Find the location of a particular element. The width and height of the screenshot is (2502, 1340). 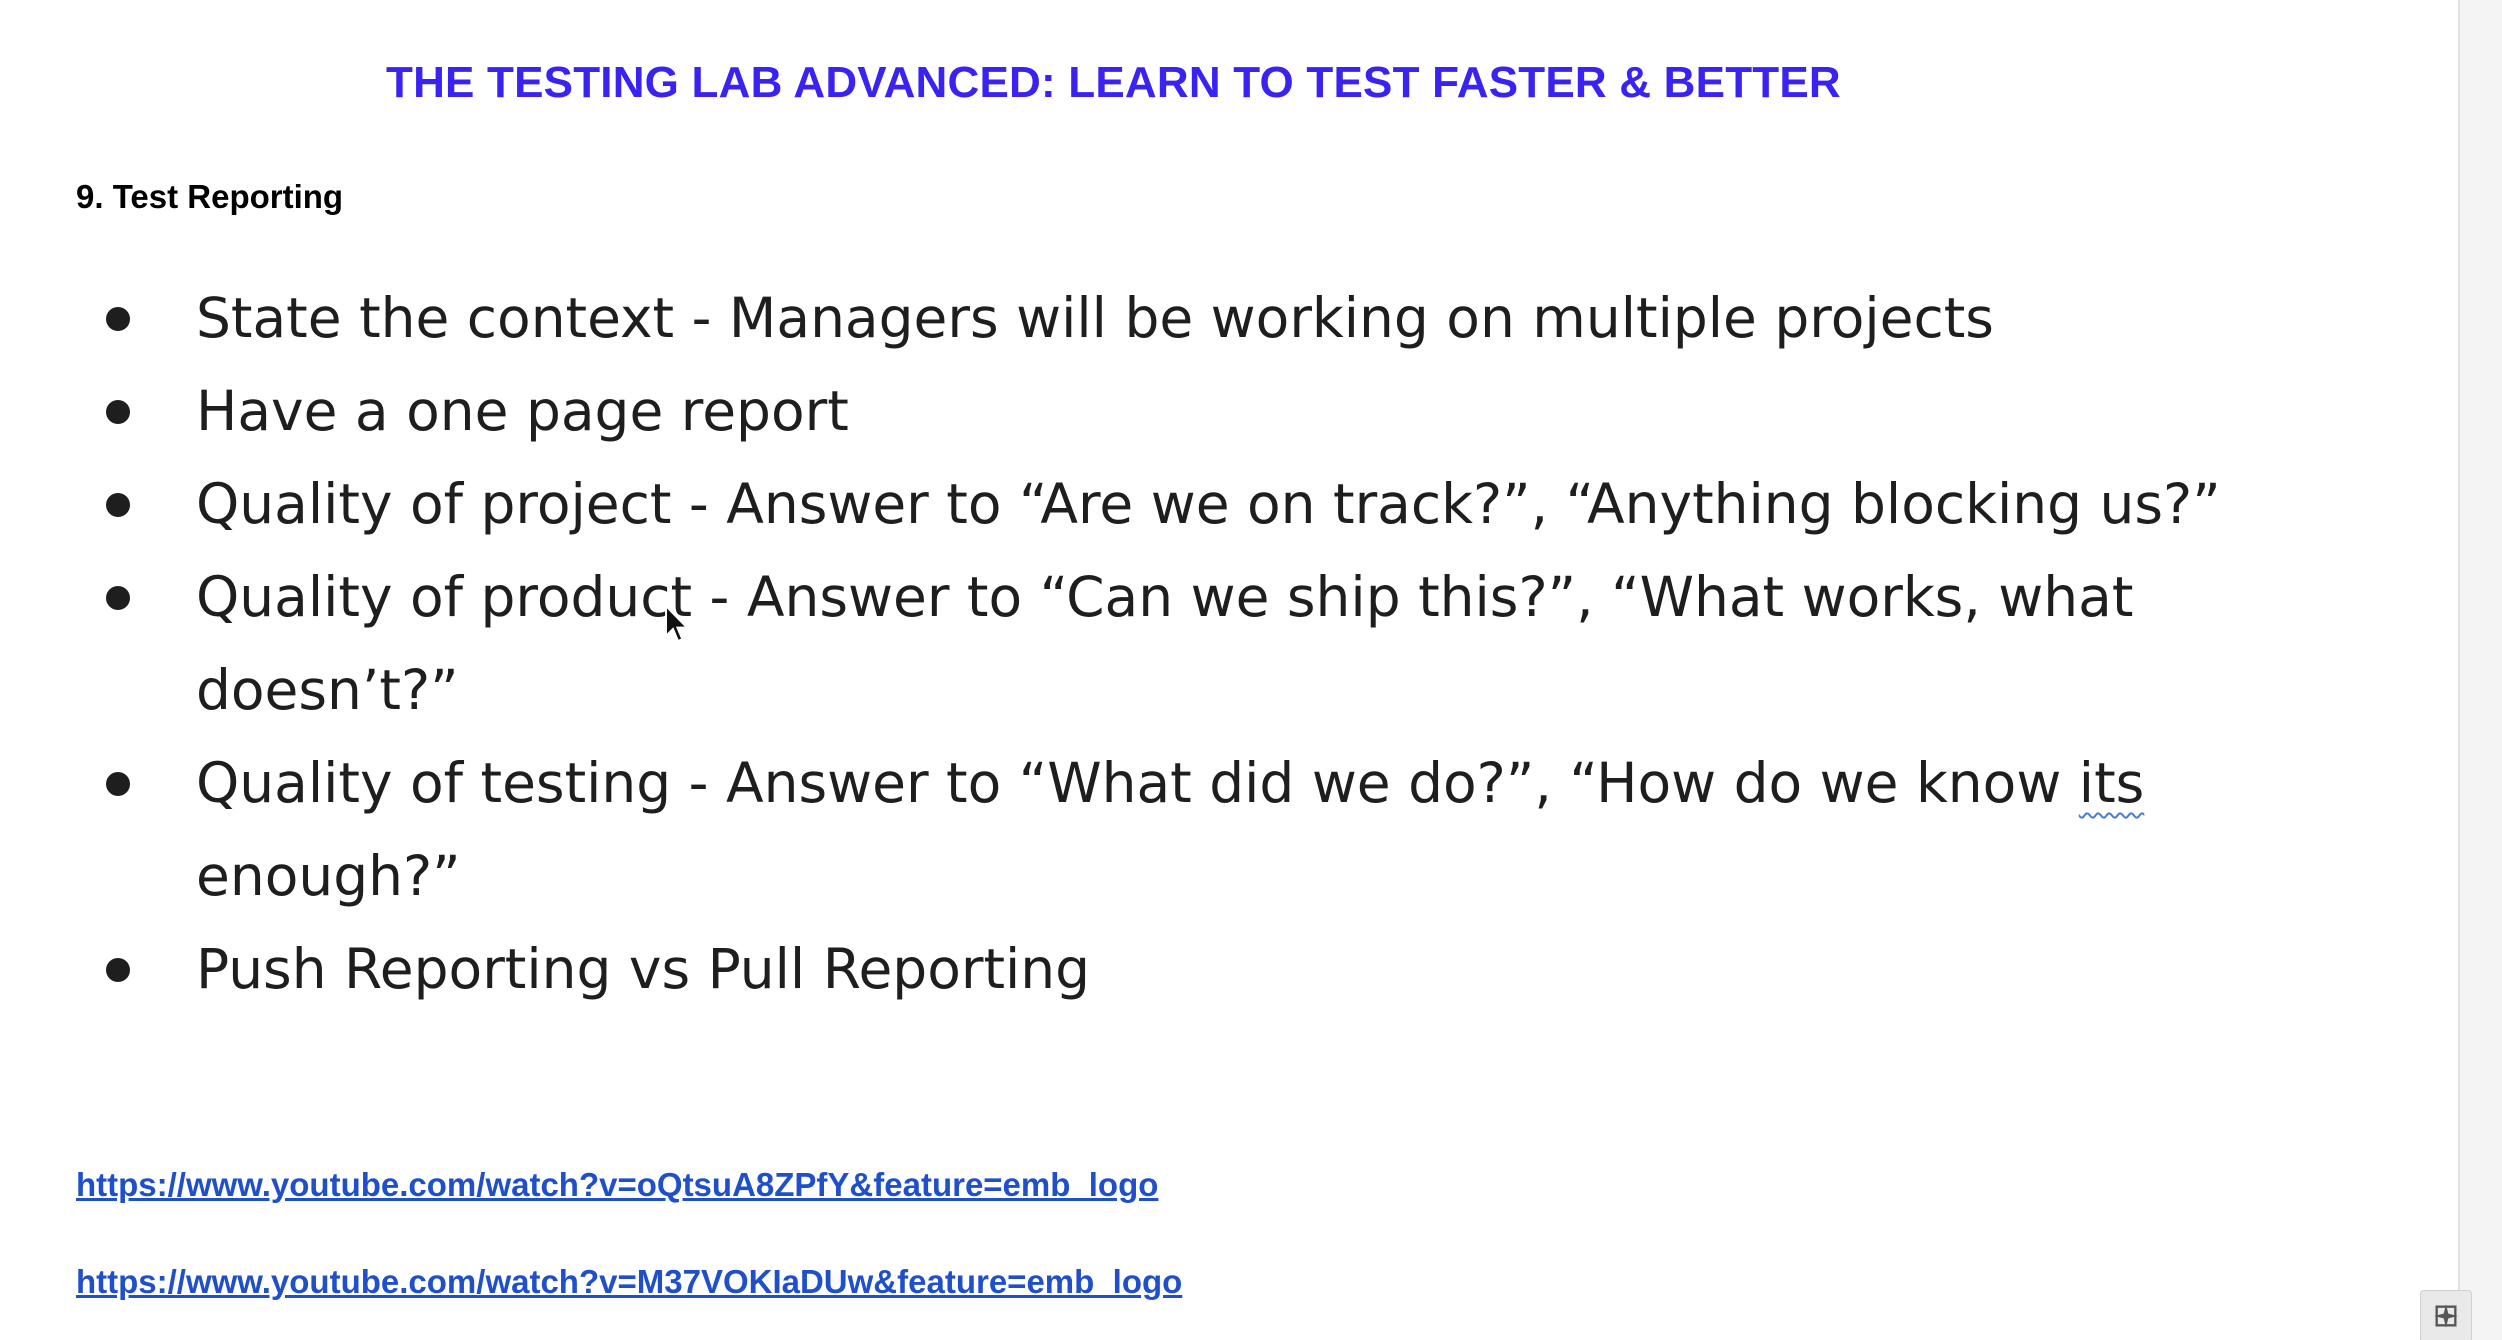

spellcheck-flagged-word: its is located at coordinates (2112, 783).